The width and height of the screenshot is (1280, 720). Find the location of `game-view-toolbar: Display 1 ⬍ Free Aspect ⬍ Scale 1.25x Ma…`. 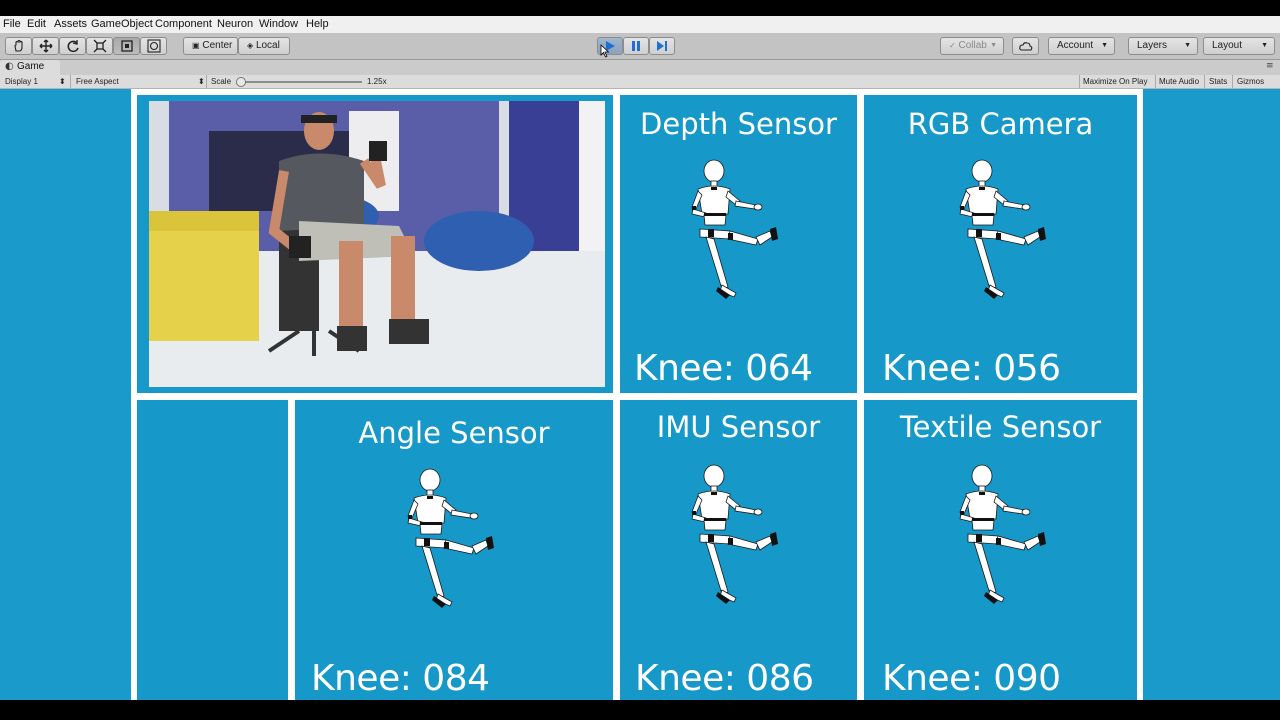

game-view-toolbar: Display 1 ⬍ Free Aspect ⬍ Scale 1.25x Ma… is located at coordinates (640, 82).